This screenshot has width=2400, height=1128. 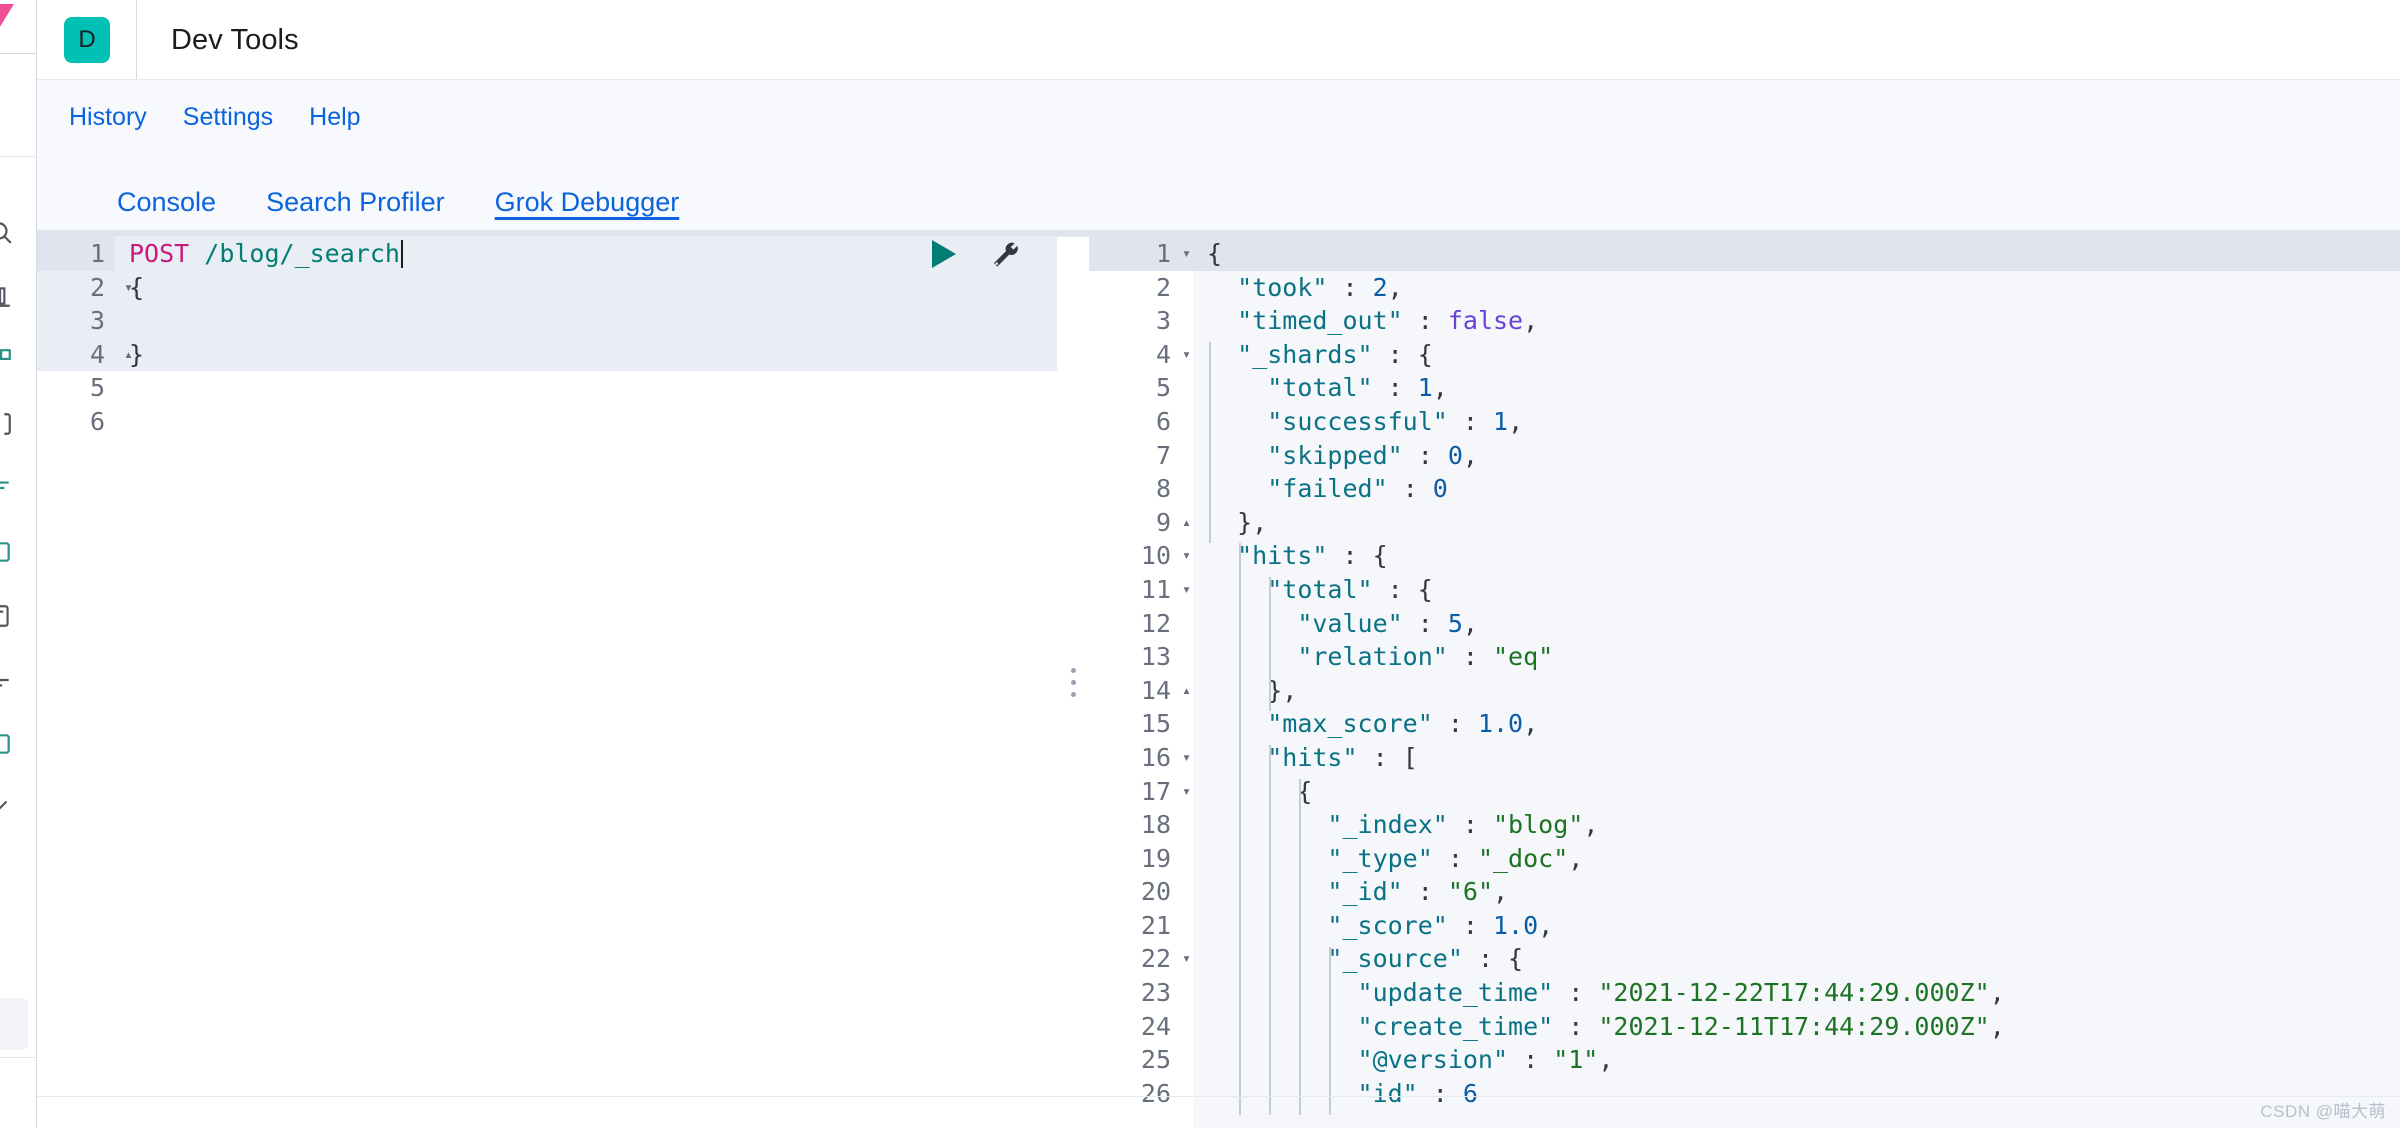 I want to click on wrench-icon, so click(x=1004, y=254).